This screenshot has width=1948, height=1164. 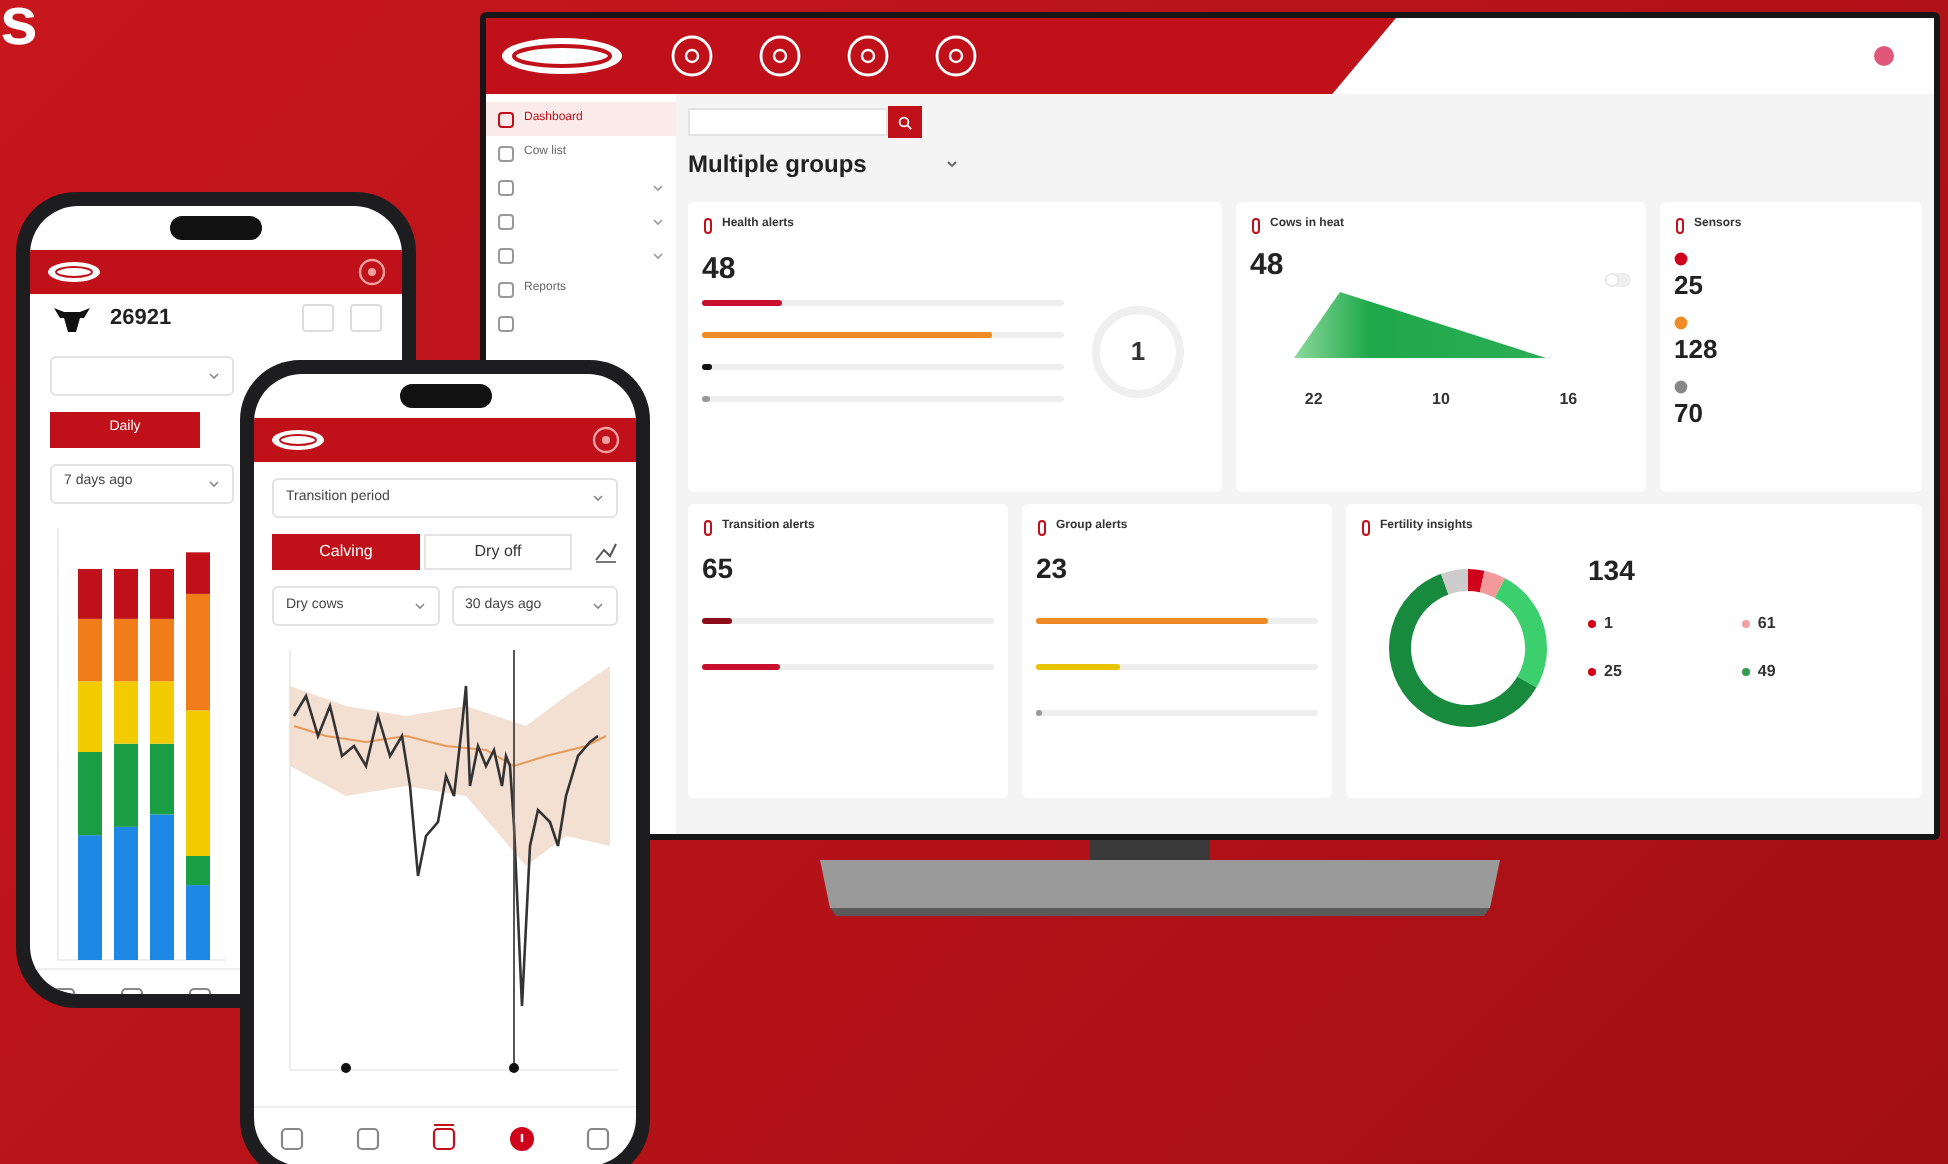 I want to click on legend-value: 1, so click(x=1608, y=624).